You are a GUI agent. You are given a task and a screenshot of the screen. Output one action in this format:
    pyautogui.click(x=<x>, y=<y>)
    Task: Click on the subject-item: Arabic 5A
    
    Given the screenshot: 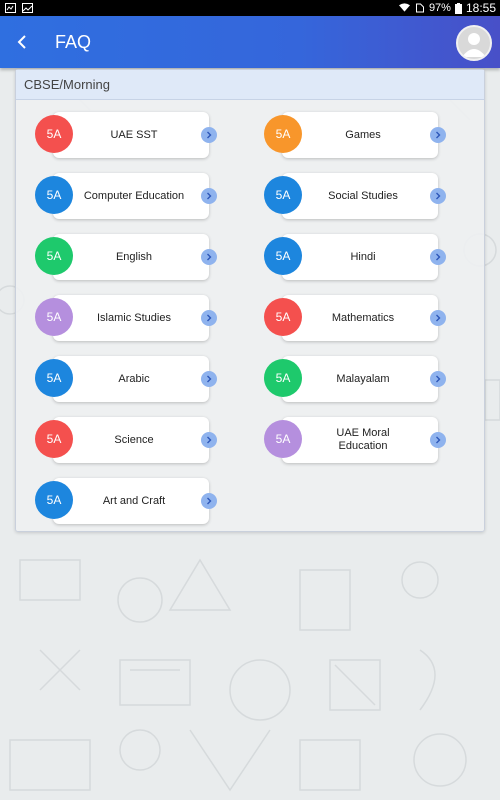 What is the action you would take?
    pyautogui.click(x=126, y=379)
    